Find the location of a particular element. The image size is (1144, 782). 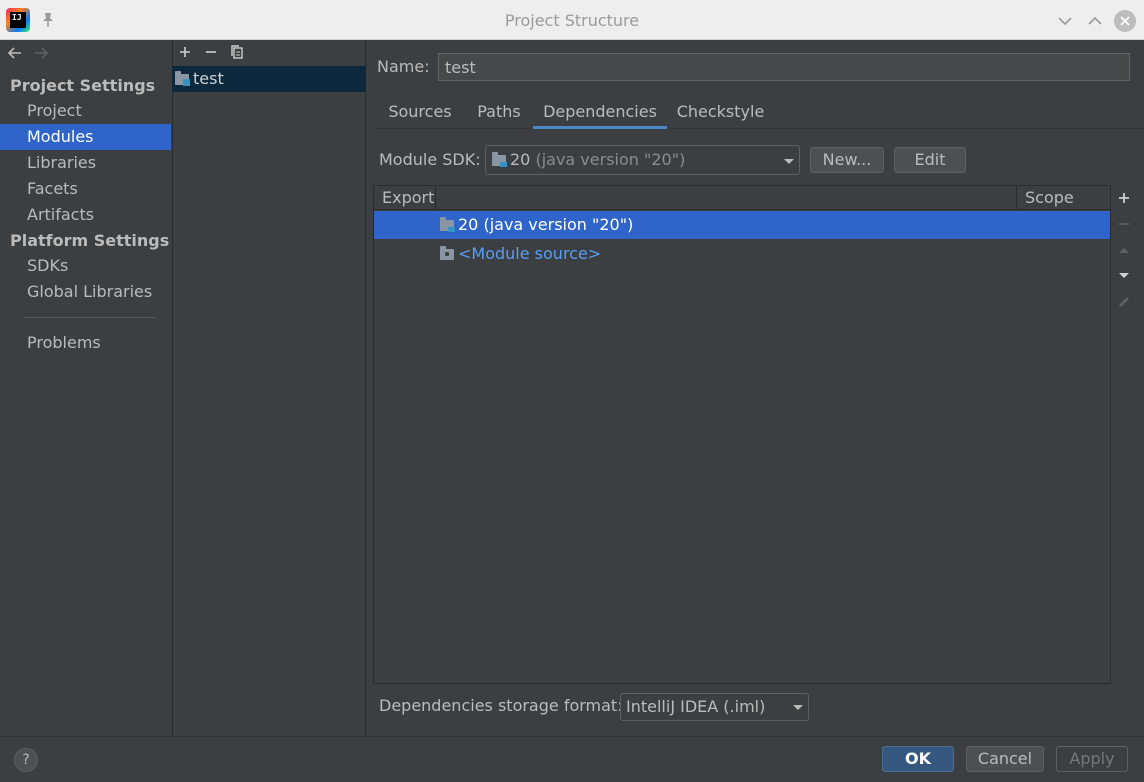

sidebar-item-libraries: Libraries is located at coordinates (85, 163).